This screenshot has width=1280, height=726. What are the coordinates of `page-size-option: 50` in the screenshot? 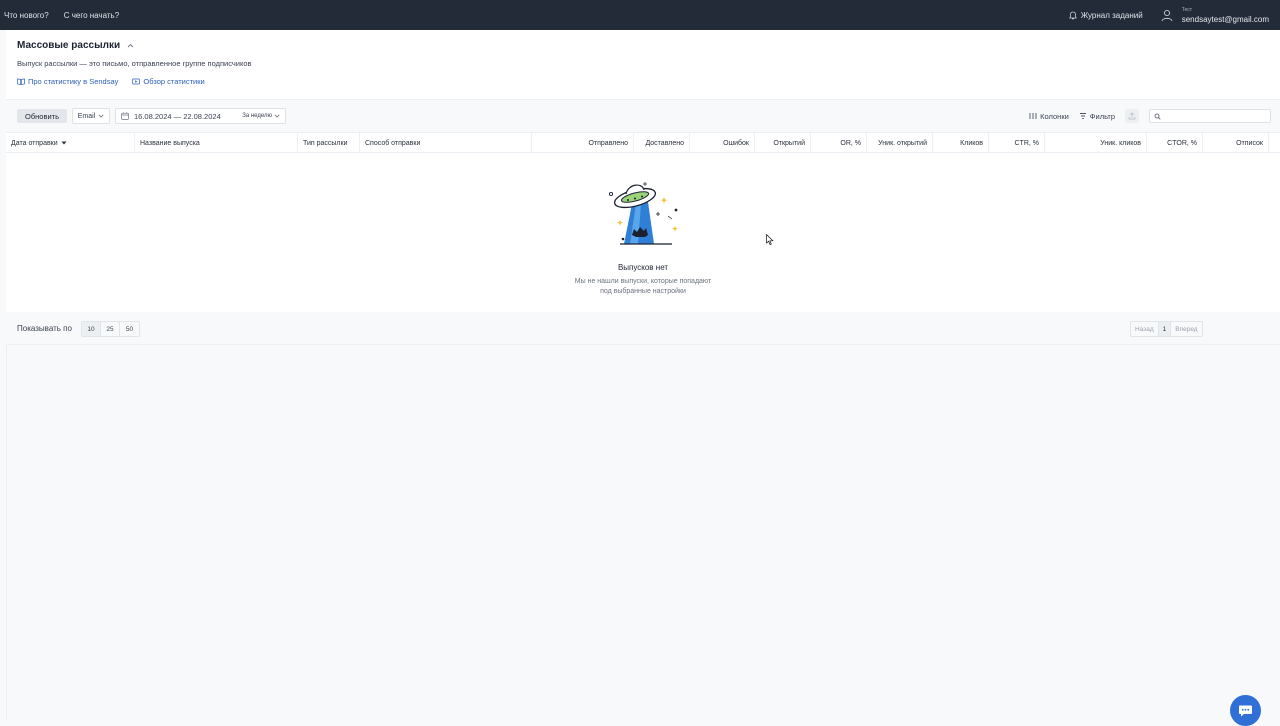 It's located at (129, 329).